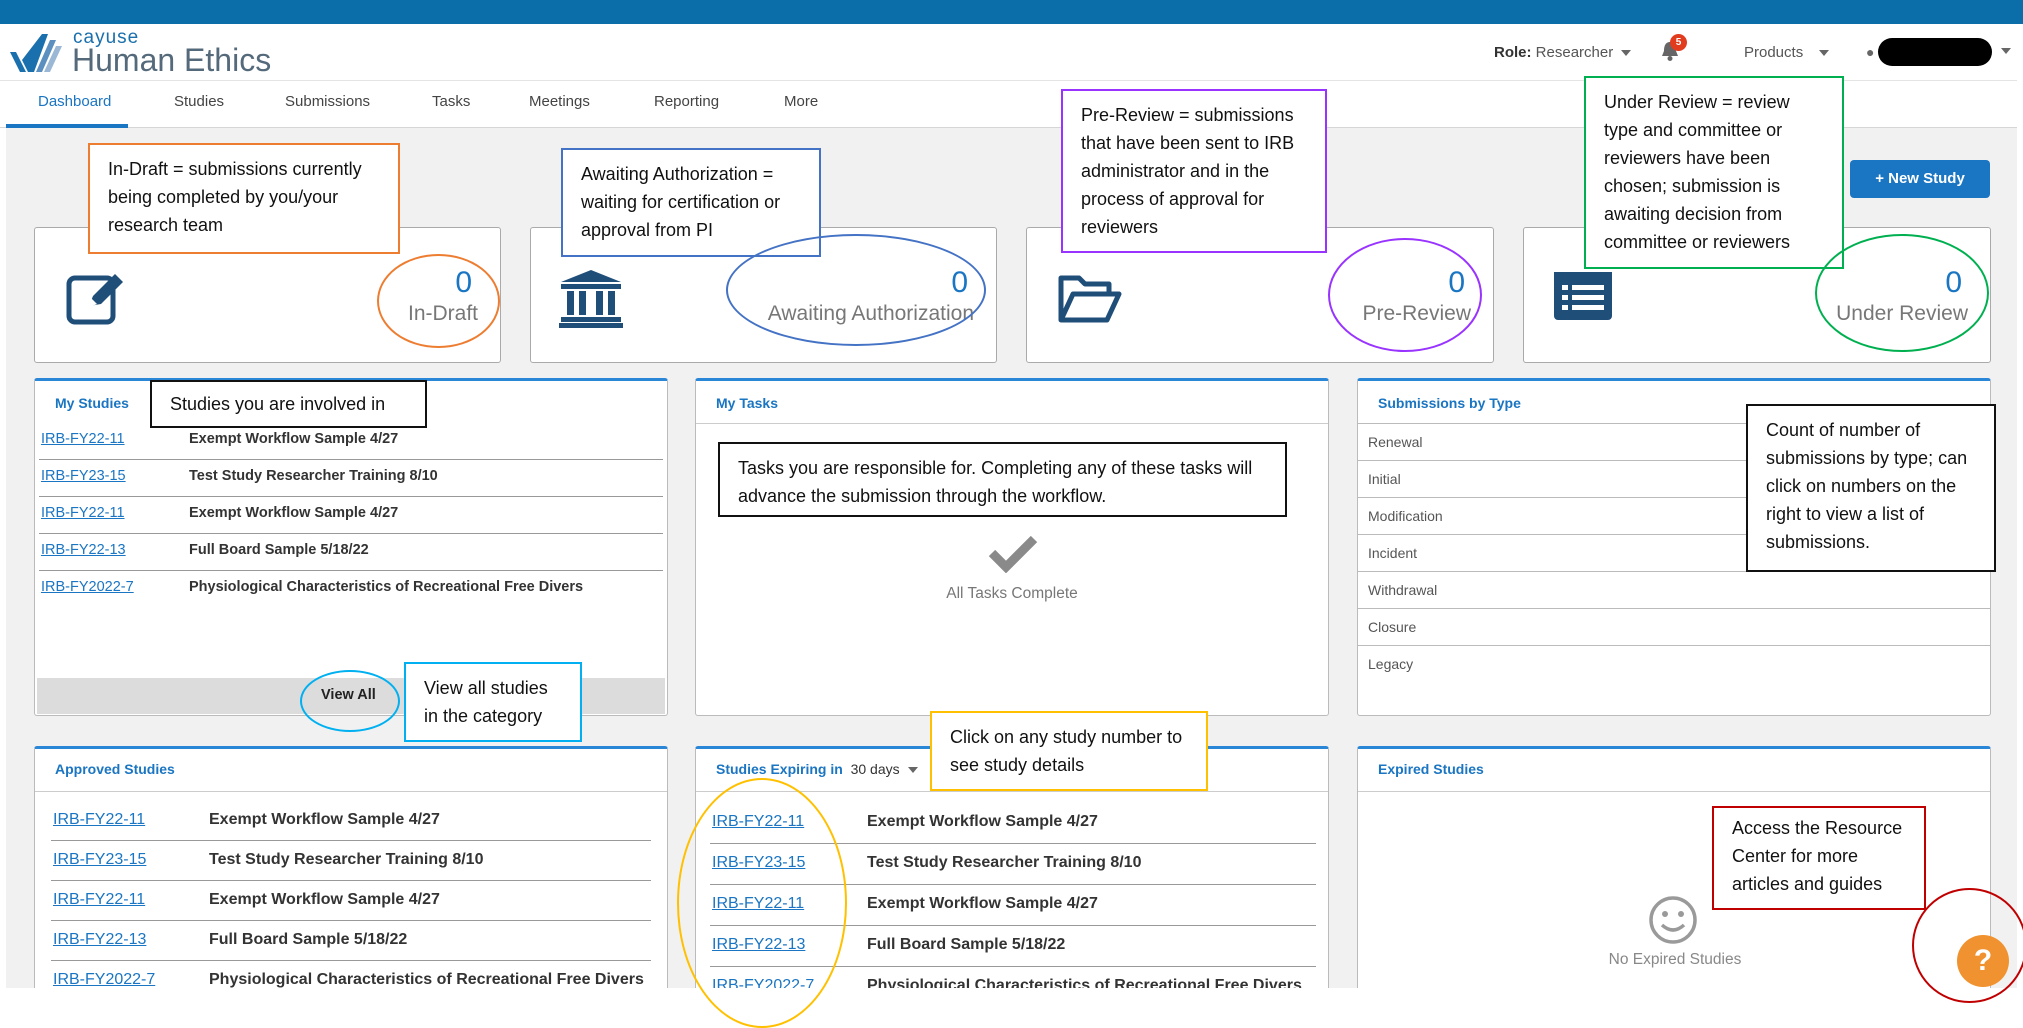 The image size is (2023, 1028). Describe the element at coordinates (1449, 403) in the screenshot. I see `submissions-by-type-title: Submissions by Type` at that location.